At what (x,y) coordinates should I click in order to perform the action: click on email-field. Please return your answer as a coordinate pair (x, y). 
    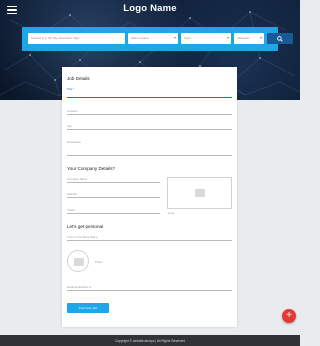
    Looking at the image, I should click on (149, 290).